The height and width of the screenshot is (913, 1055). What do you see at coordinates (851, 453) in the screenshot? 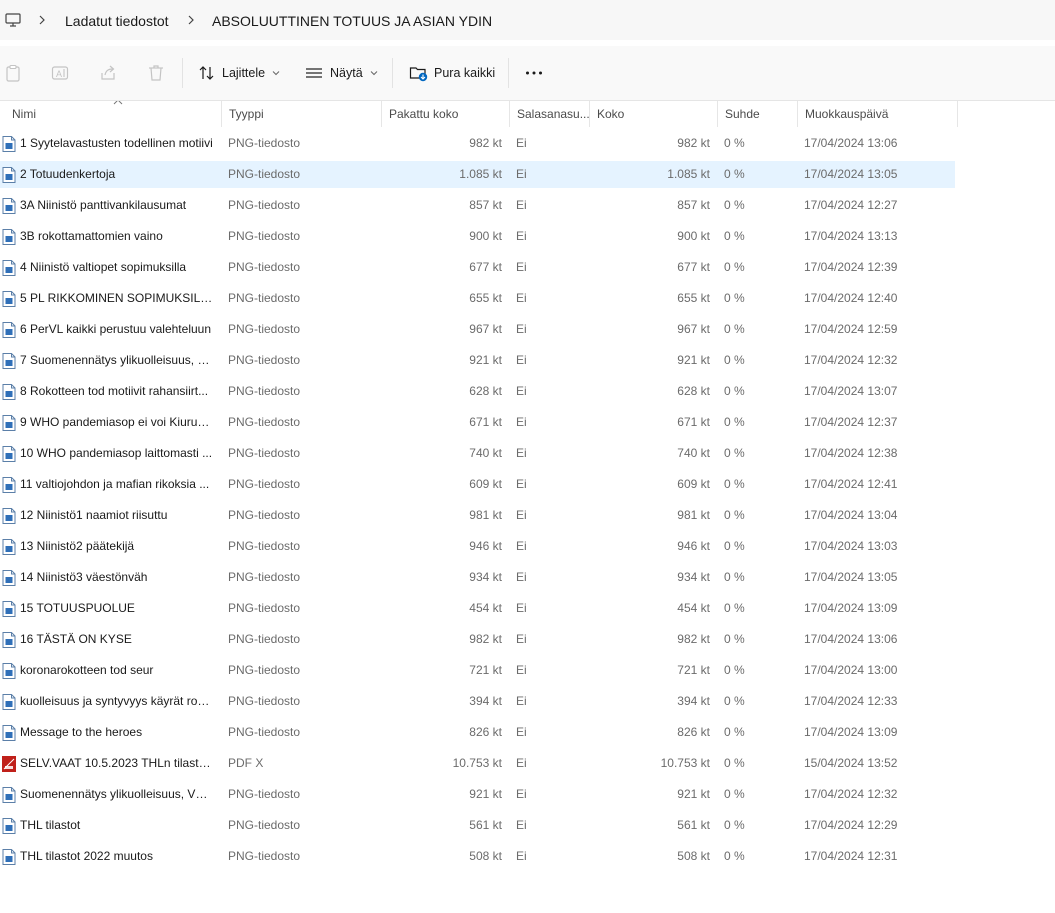
I see `file-modified: 17/04/2024 12:38` at bounding box center [851, 453].